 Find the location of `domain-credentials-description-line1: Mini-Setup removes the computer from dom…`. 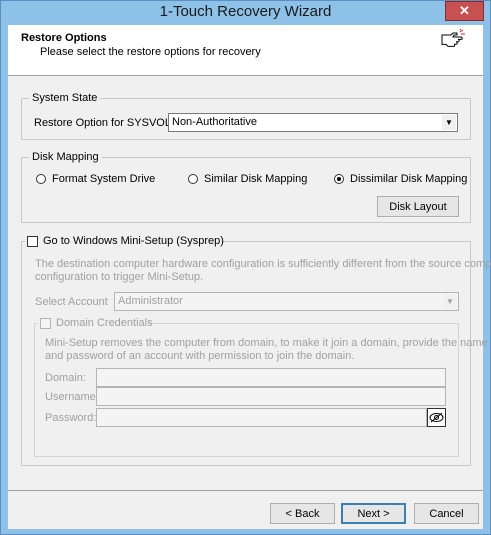

domain-credentials-description-line1: Mini-Setup removes the computer from dom… is located at coordinates (266, 343).